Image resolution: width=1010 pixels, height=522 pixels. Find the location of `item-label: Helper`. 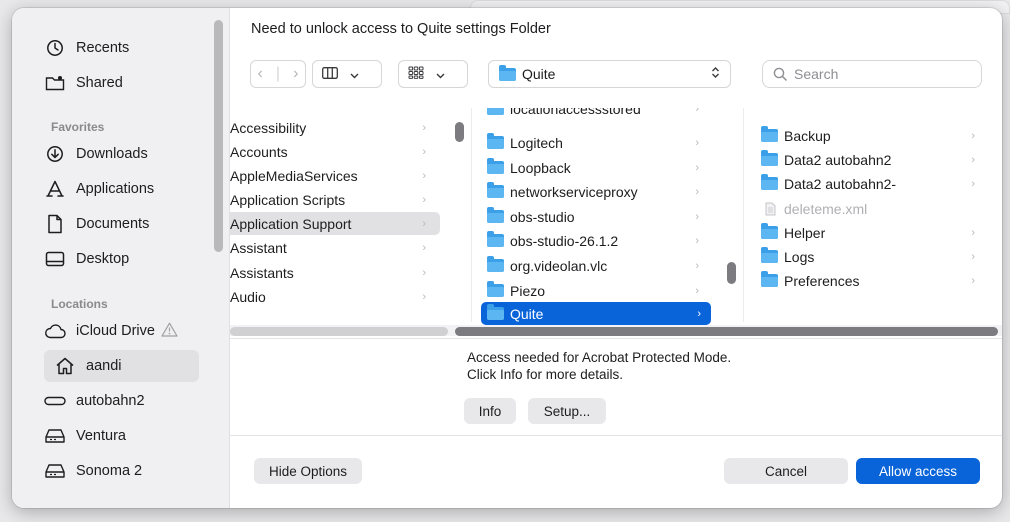

item-label: Helper is located at coordinates (805, 232).